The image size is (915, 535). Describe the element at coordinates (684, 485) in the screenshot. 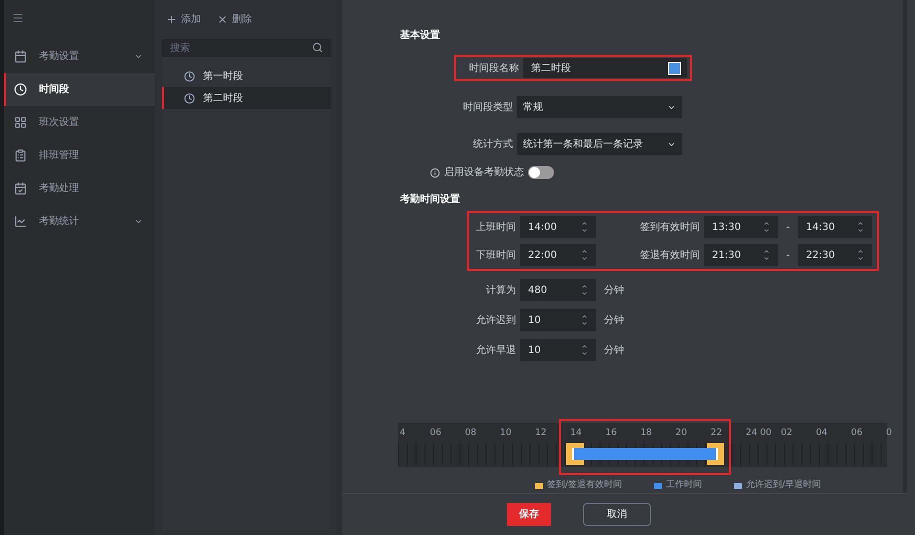

I see `legend-label: 工作时间` at that location.